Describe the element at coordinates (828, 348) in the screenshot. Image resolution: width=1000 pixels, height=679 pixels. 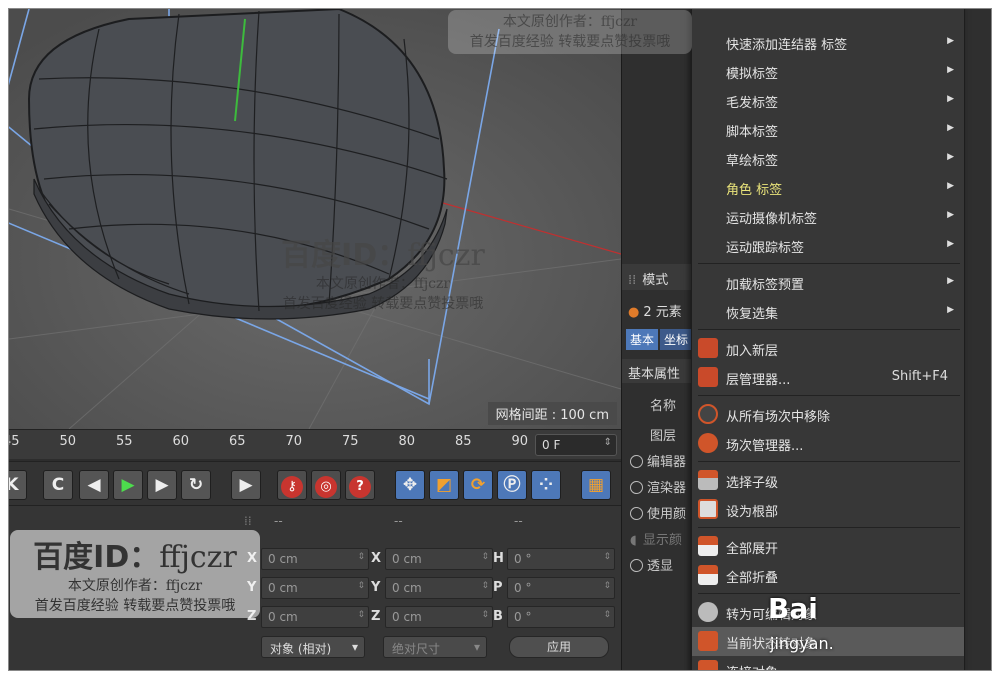
I see `menu-item-add-new-layer: 加入新层` at that location.